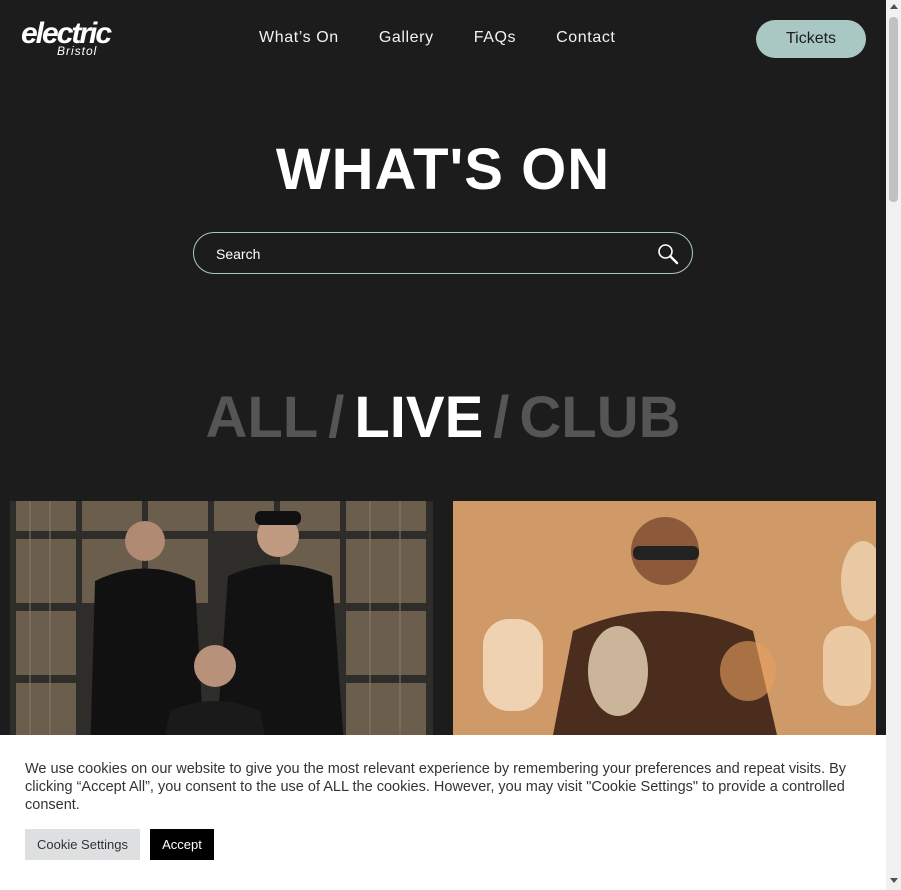 This screenshot has height=890, width=901. Describe the element at coordinates (443, 169) in the screenshot. I see `page-title: WHAT'S ON` at that location.